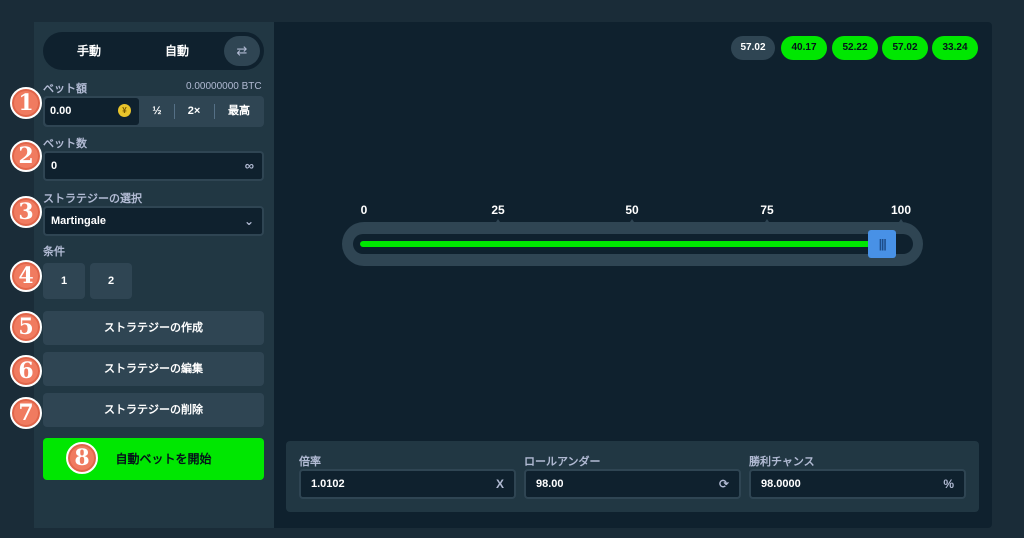 Image resolution: width=1024 pixels, height=538 pixels. What do you see at coordinates (177, 51) in the screenshot?
I see `tab-auto: 自動` at bounding box center [177, 51].